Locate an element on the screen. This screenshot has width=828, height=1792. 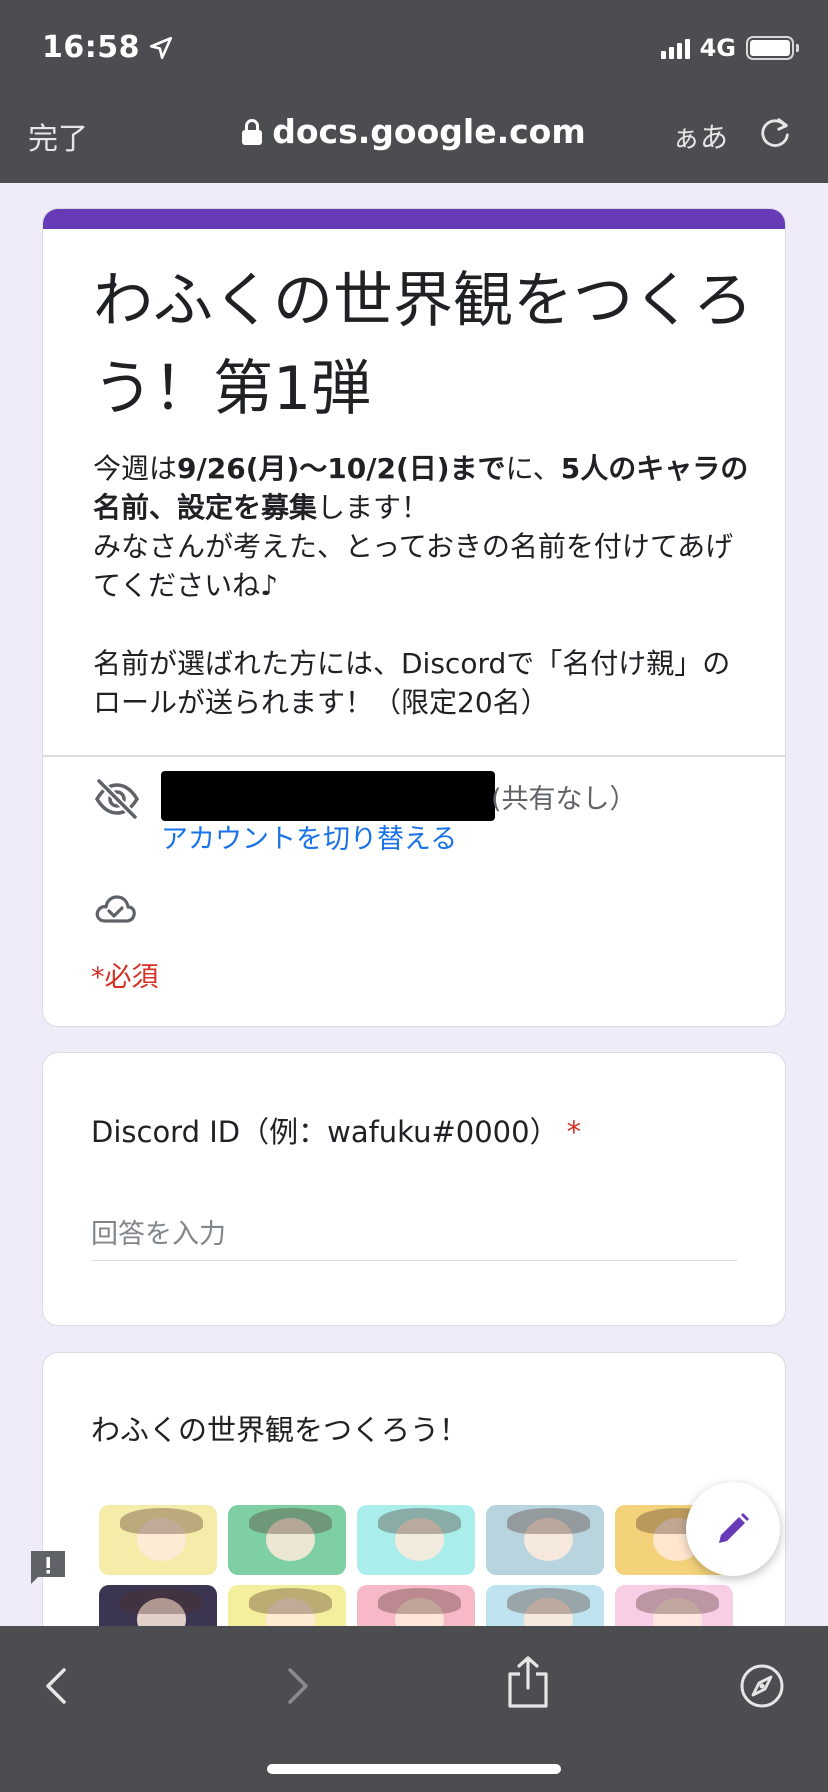
divider is located at coordinates (414, 756).